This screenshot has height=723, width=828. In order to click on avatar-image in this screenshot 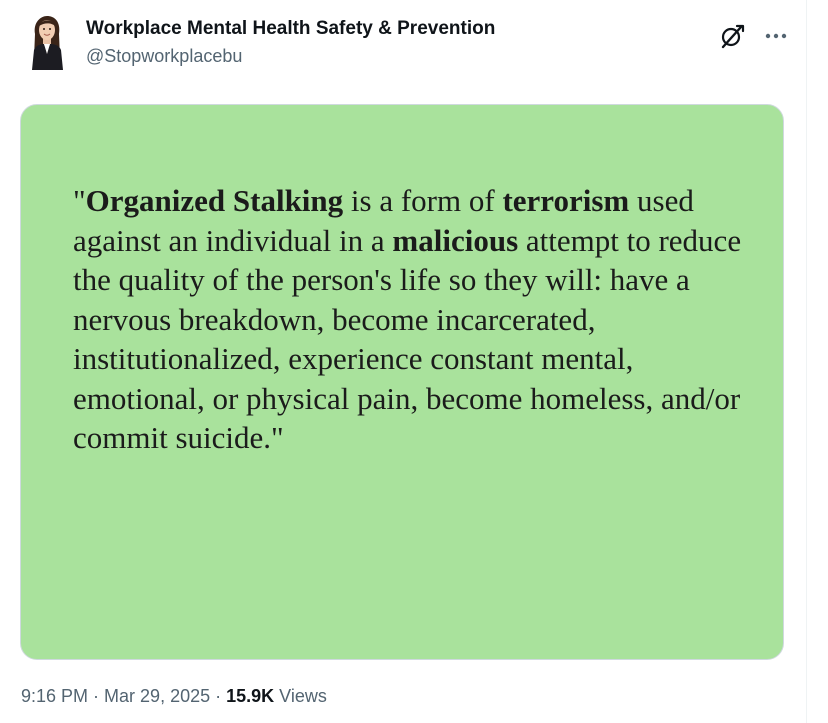, I will do `click(47, 43)`.